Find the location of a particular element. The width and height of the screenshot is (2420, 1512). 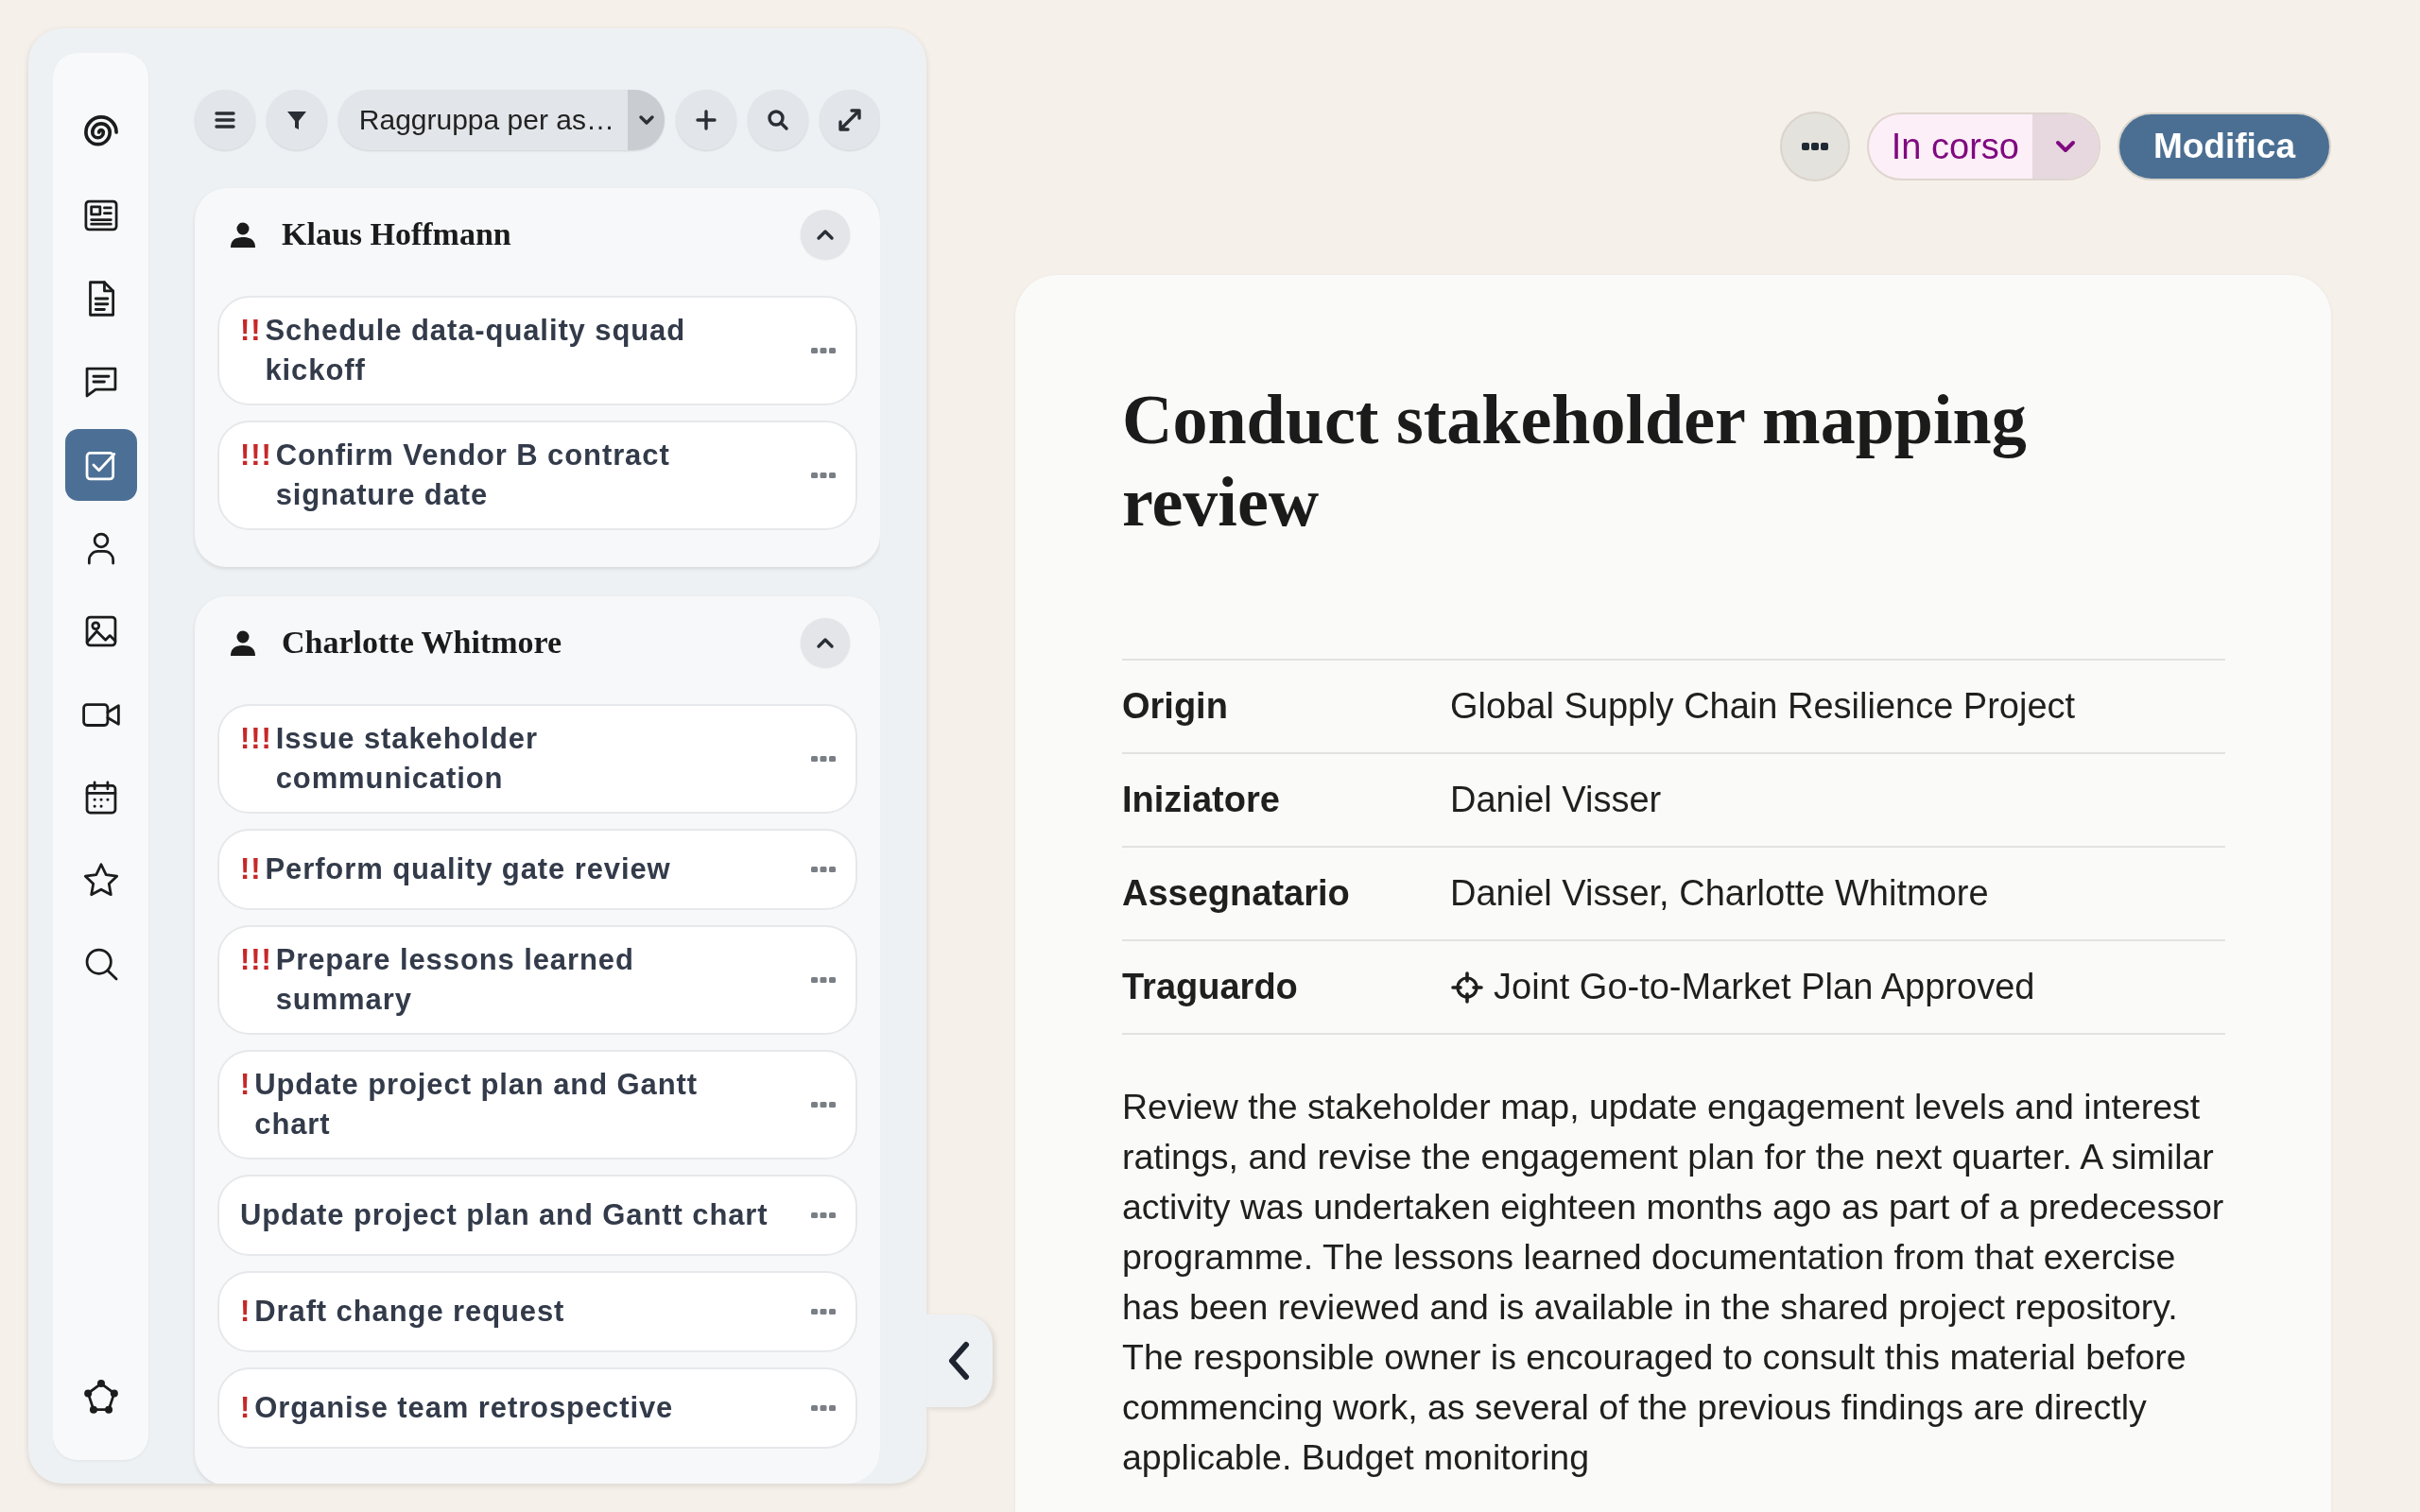

target-icon is located at coordinates (1467, 987).